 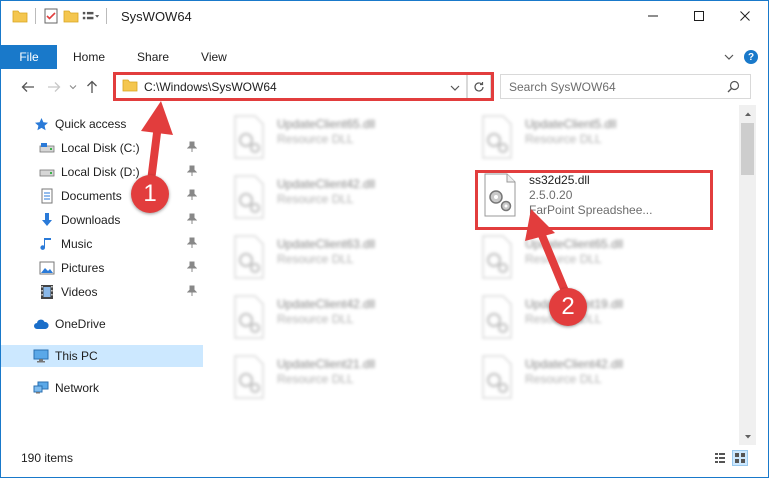 What do you see at coordinates (384, 57) in the screenshot?
I see `ribbon-tabs: File Home Share View ?` at bounding box center [384, 57].